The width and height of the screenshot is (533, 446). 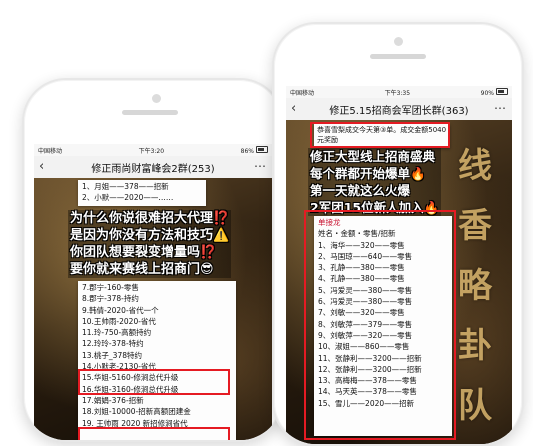 What do you see at coordinates (142, 269) in the screenshot?
I see `promo-line: 要你就来赛线上招商门😎` at bounding box center [142, 269].